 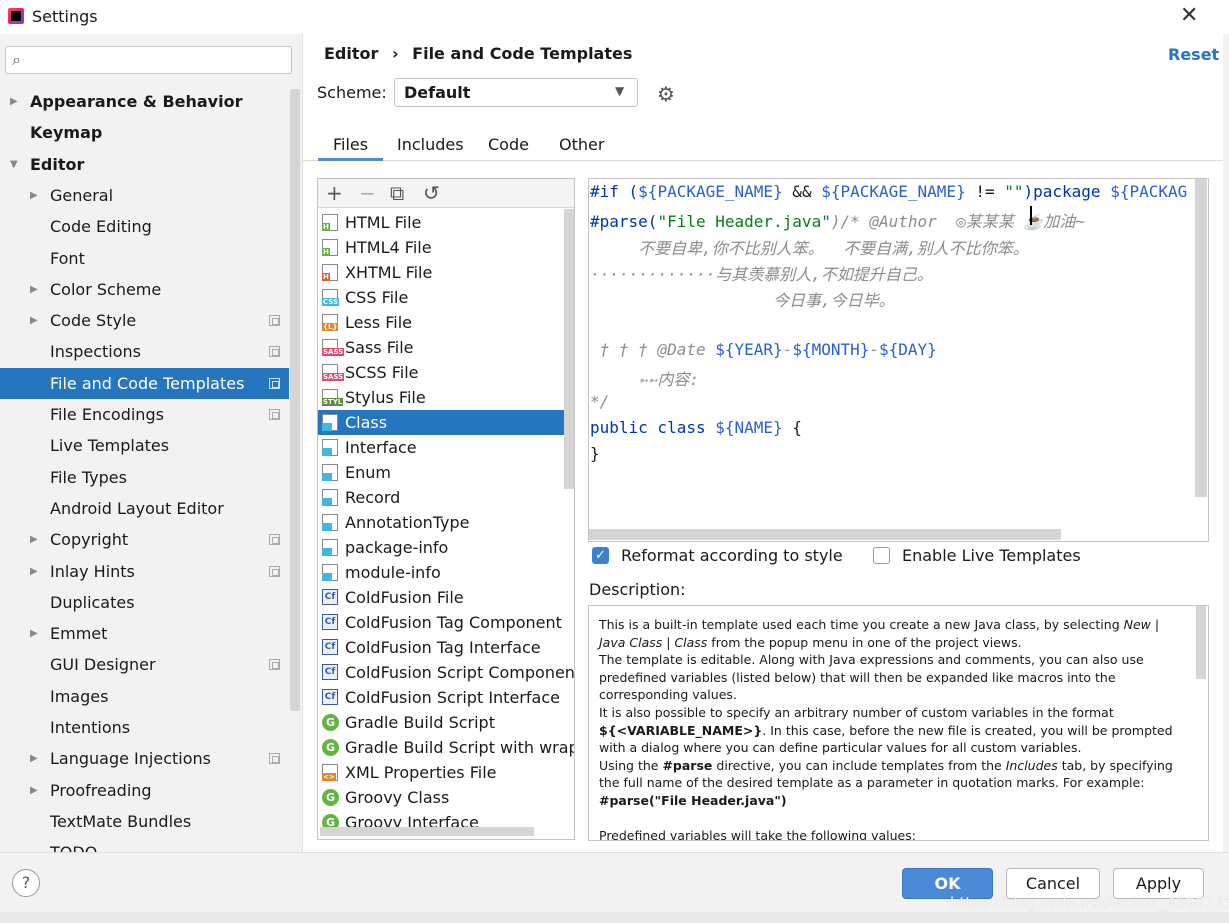 I want to click on template-item: STYL Stylus File, so click(x=446, y=397).